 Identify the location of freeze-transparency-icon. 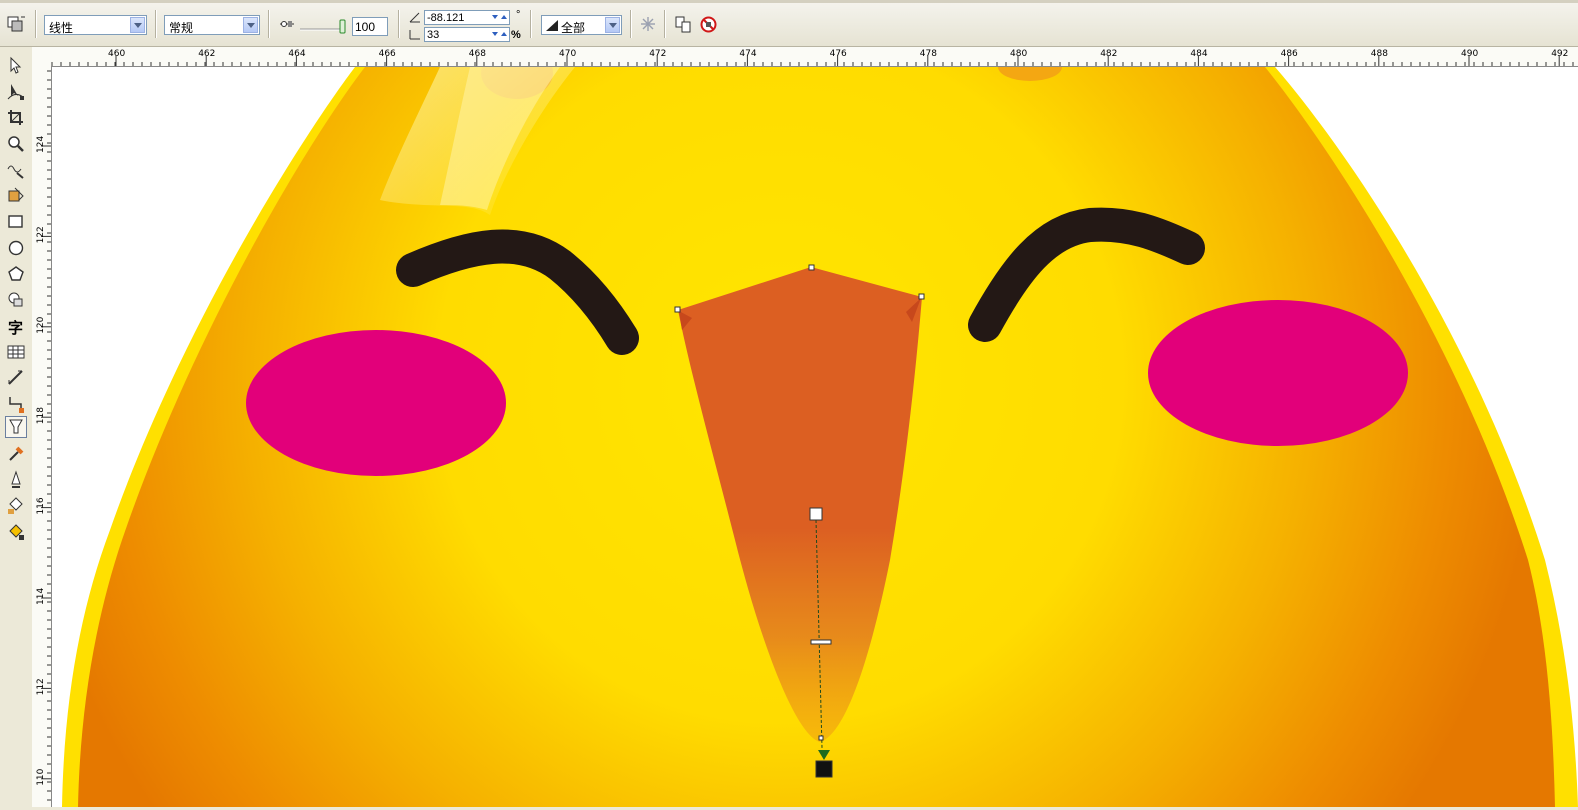
(648, 24).